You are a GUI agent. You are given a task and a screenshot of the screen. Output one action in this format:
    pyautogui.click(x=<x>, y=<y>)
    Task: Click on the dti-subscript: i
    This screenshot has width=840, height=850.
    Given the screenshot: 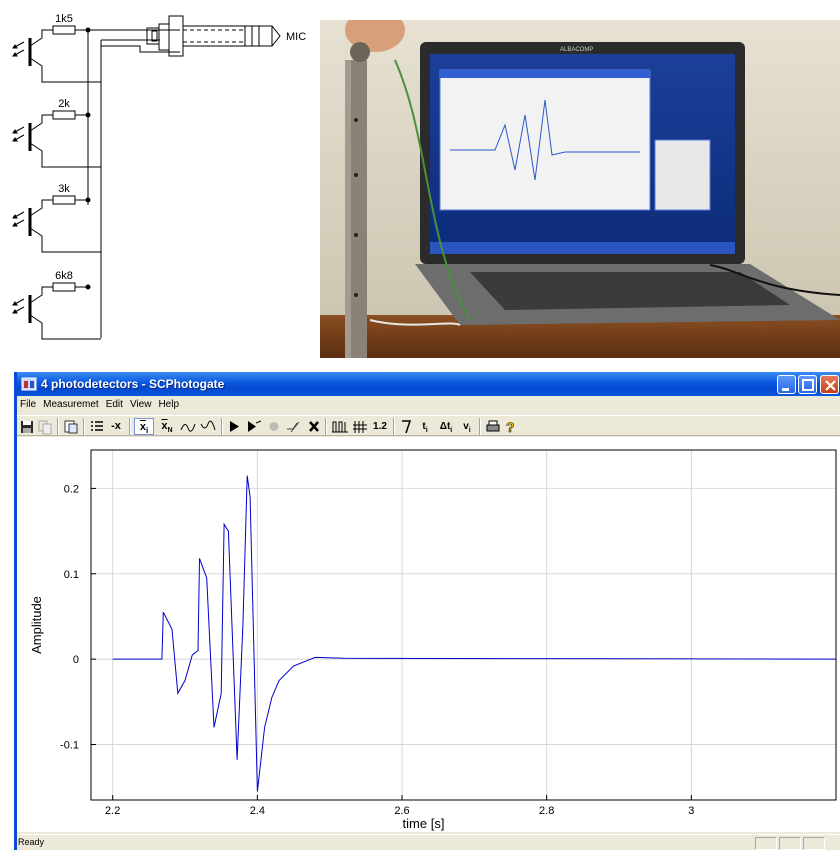 What is the action you would take?
    pyautogui.click(x=451, y=430)
    